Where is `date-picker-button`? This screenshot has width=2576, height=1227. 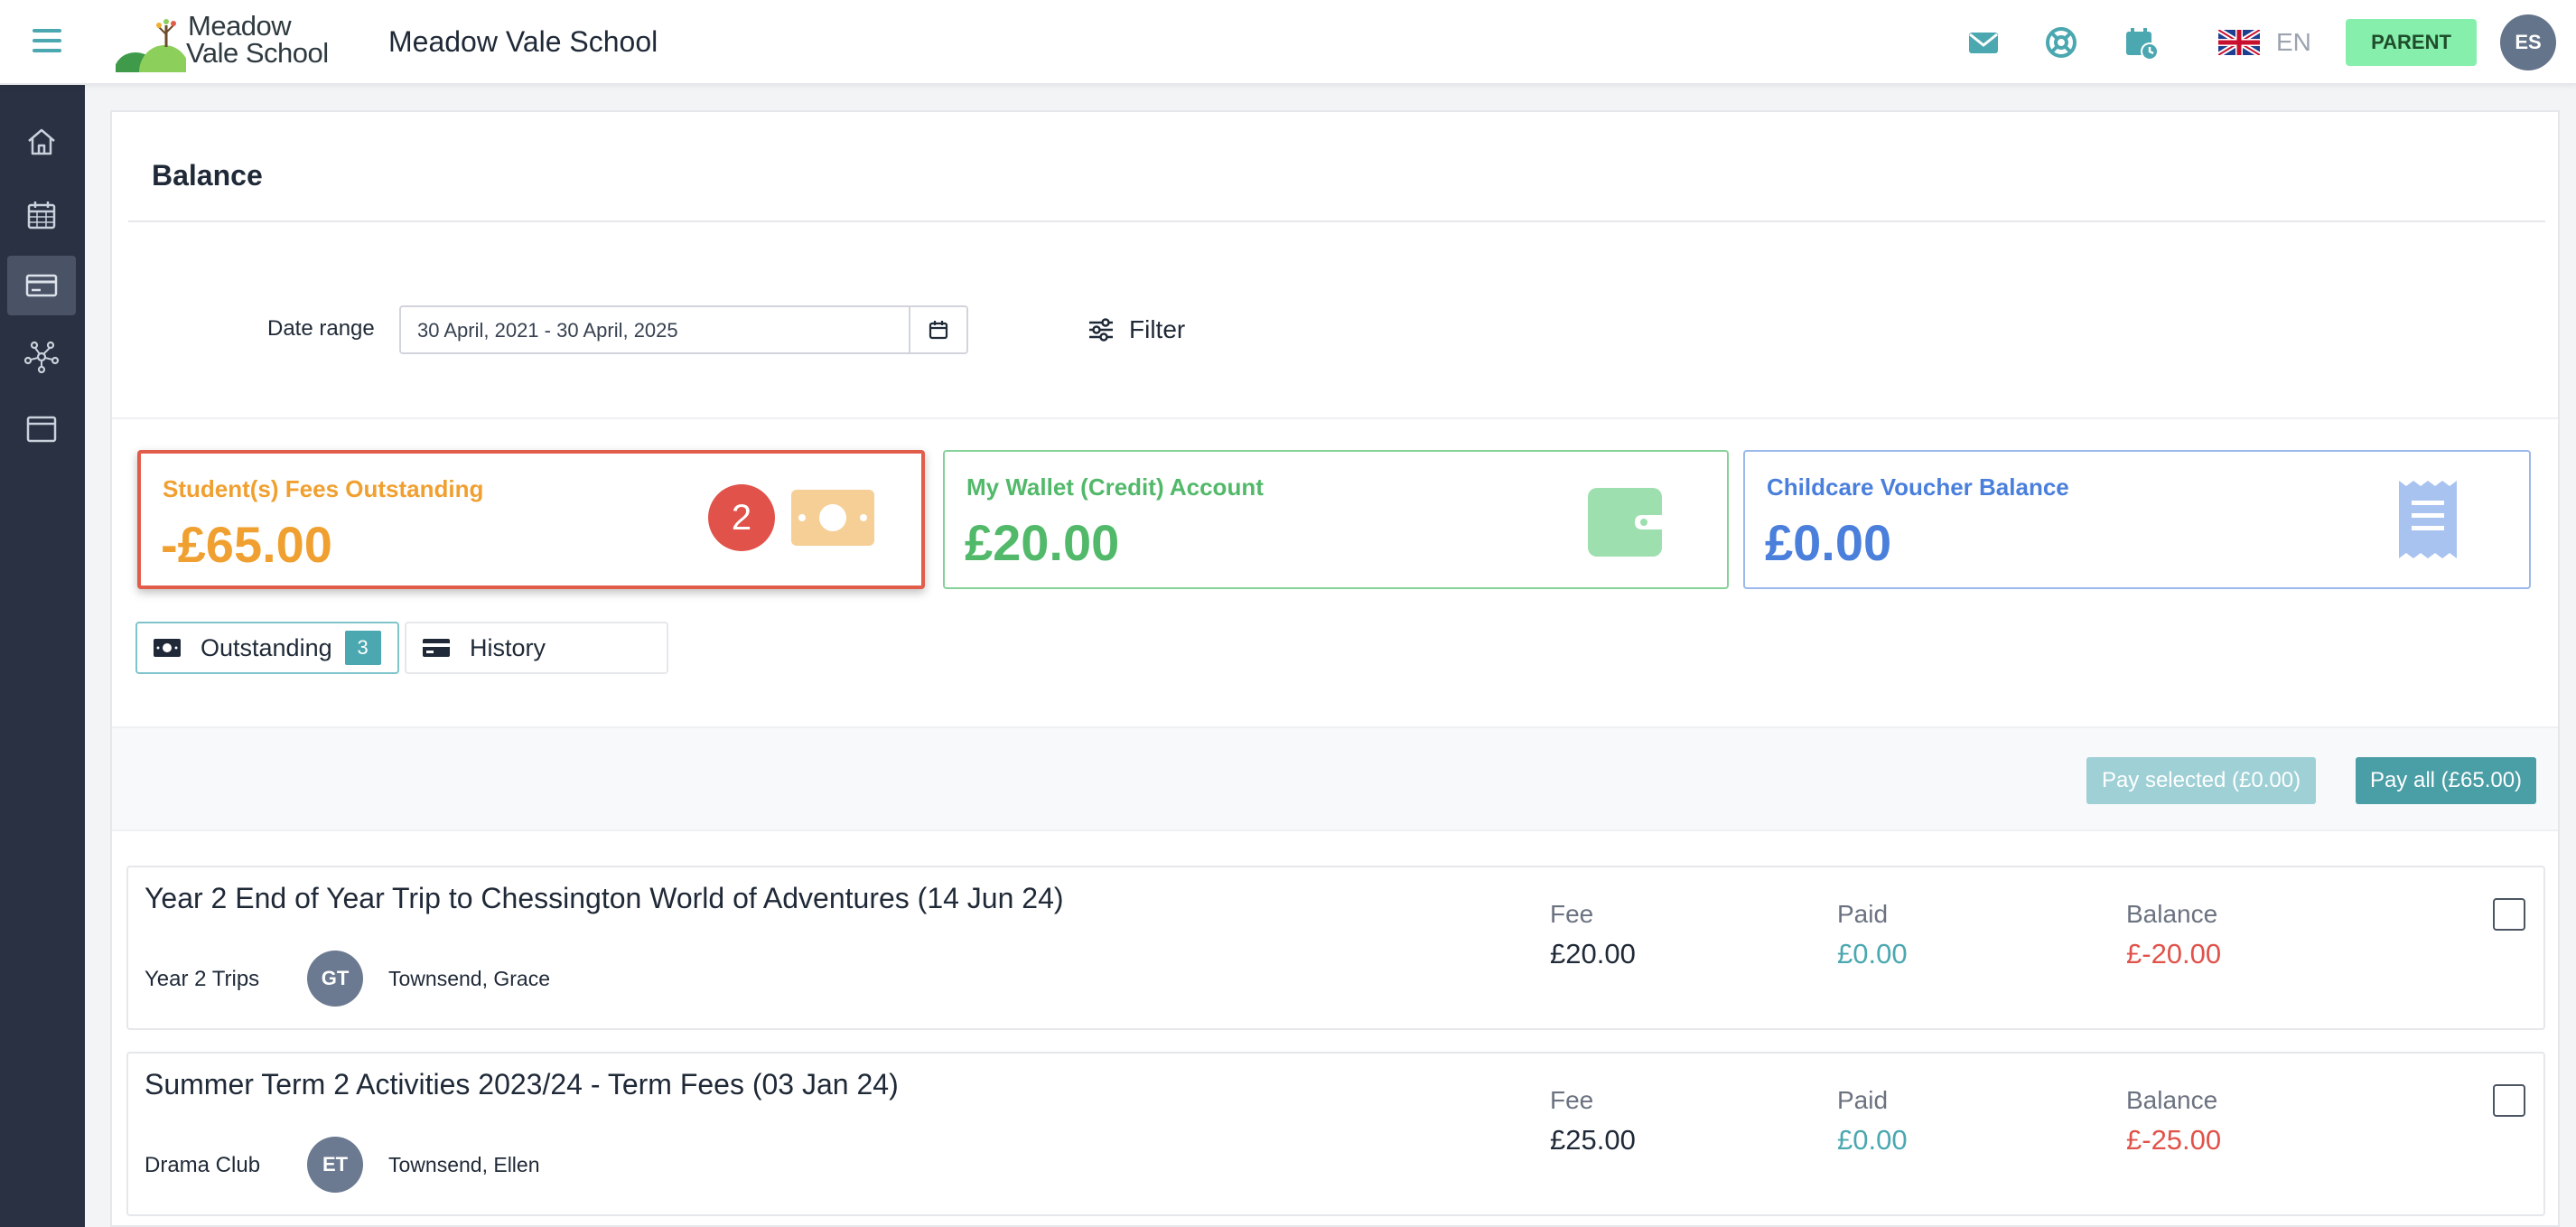
date-picker-button is located at coordinates (938, 329).